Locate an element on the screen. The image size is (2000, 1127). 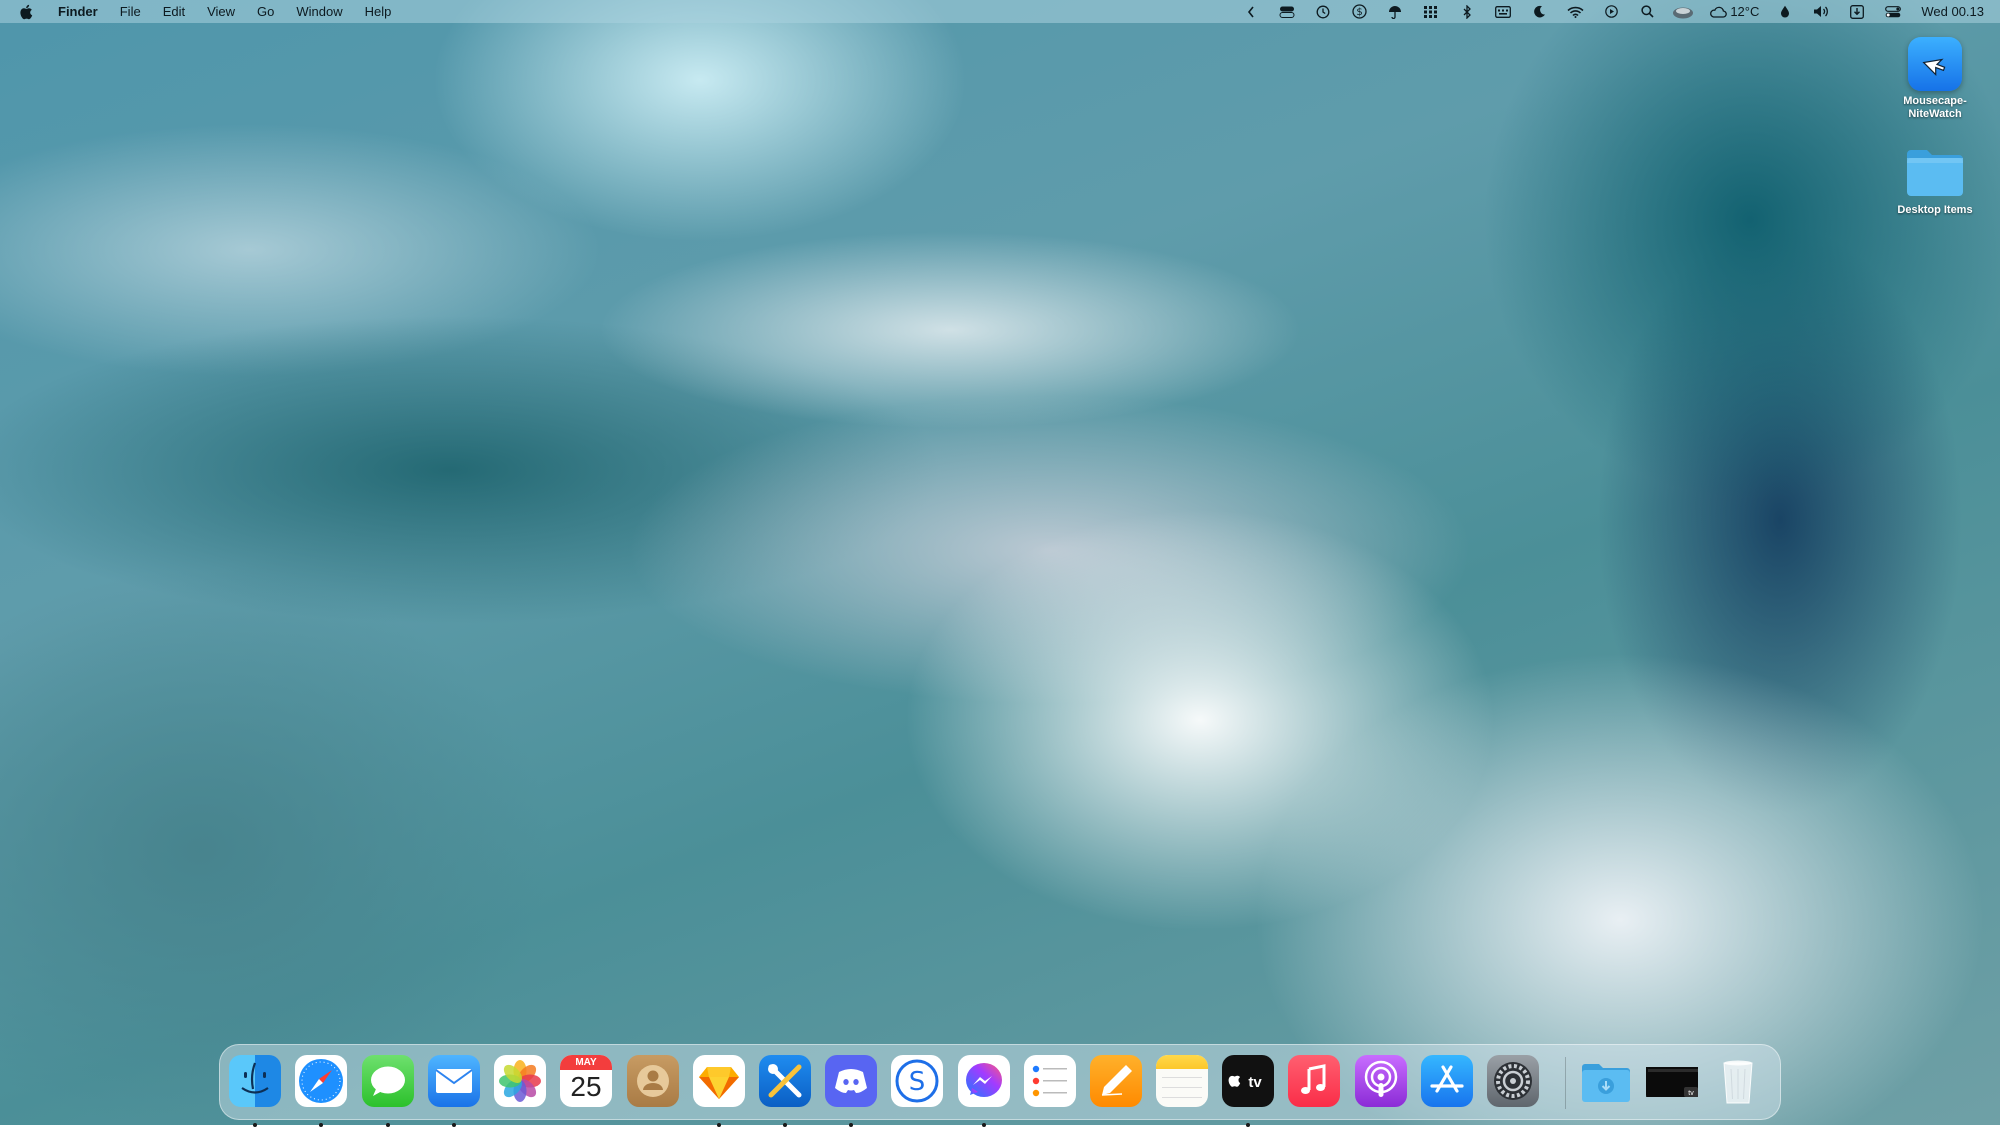
dock-apple-tv: tv is located at coordinates (1248, 1090).